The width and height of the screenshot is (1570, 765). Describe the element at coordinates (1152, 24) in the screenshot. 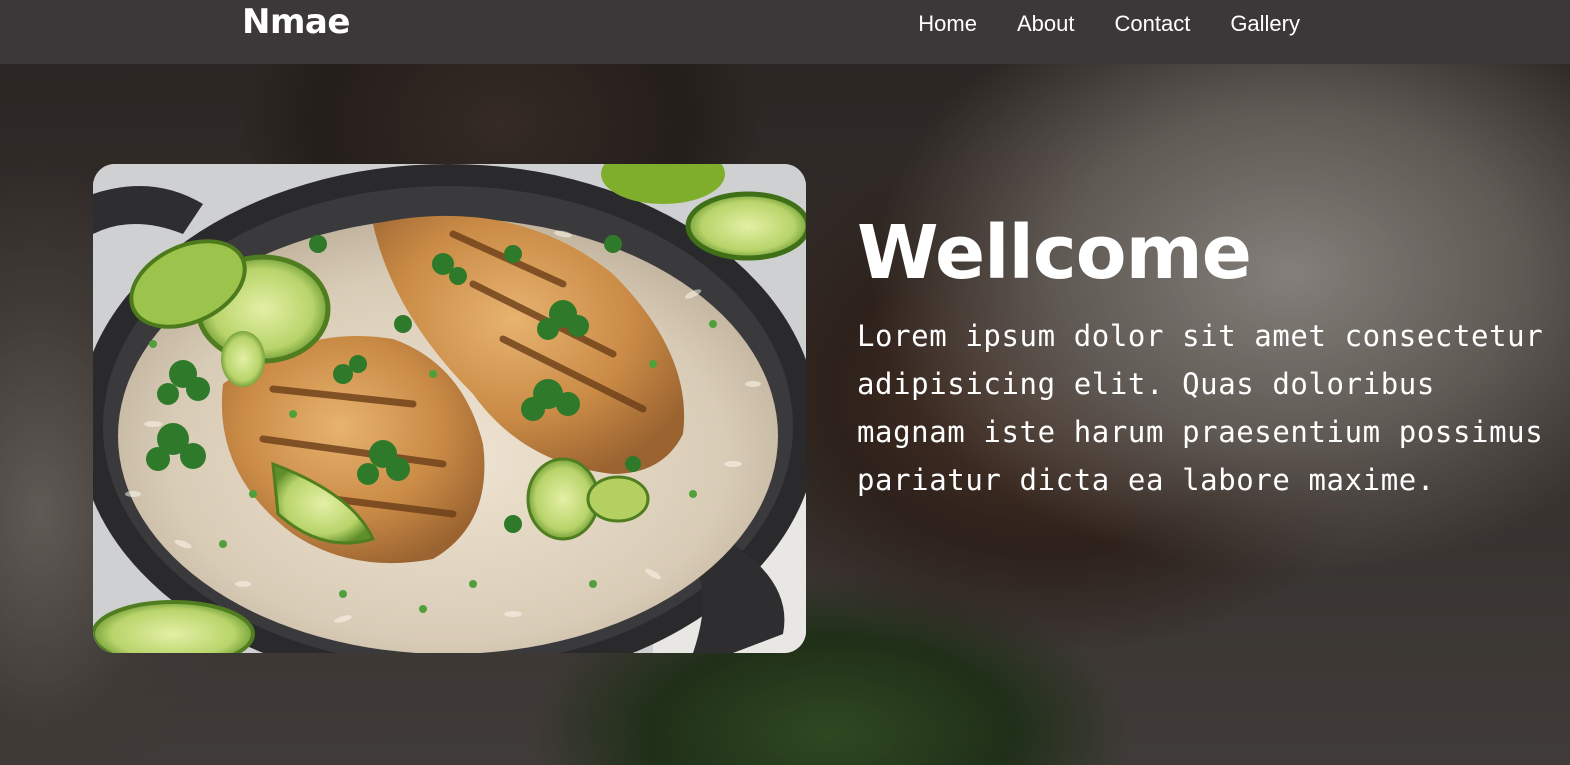

I see `nav-link-contact: Contact` at that location.